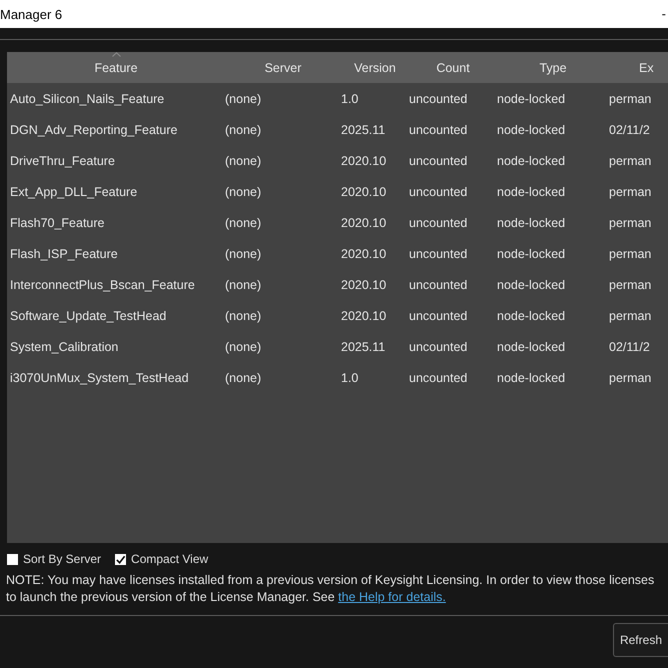 The image size is (668, 668). I want to click on checkbox-label: Sort By Server, so click(62, 559).